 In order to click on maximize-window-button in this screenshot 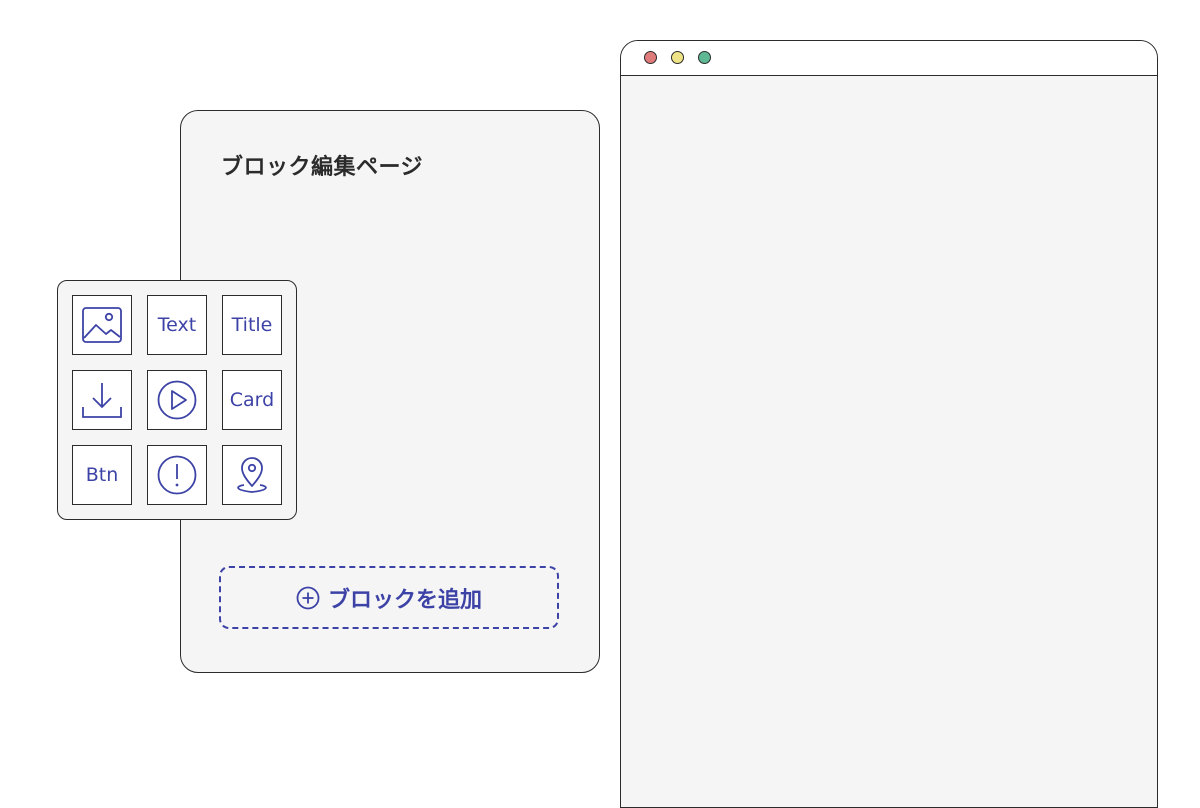, I will do `click(704, 57)`.